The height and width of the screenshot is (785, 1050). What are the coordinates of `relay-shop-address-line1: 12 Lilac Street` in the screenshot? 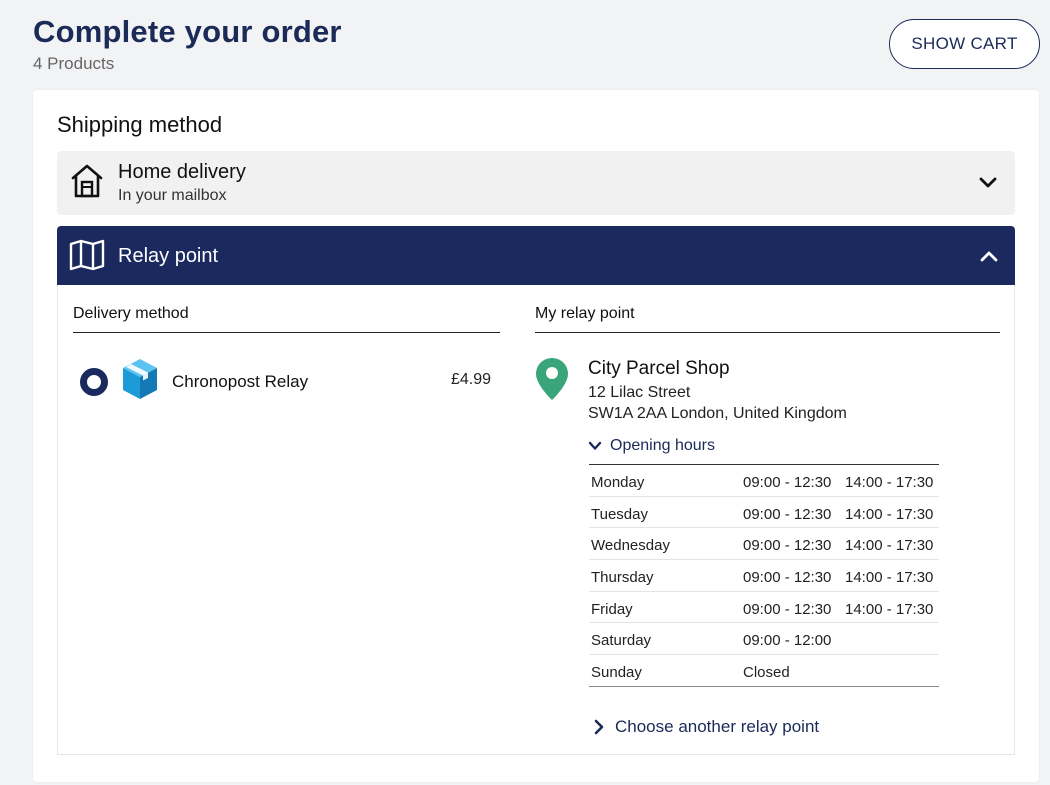 It's located at (639, 392).